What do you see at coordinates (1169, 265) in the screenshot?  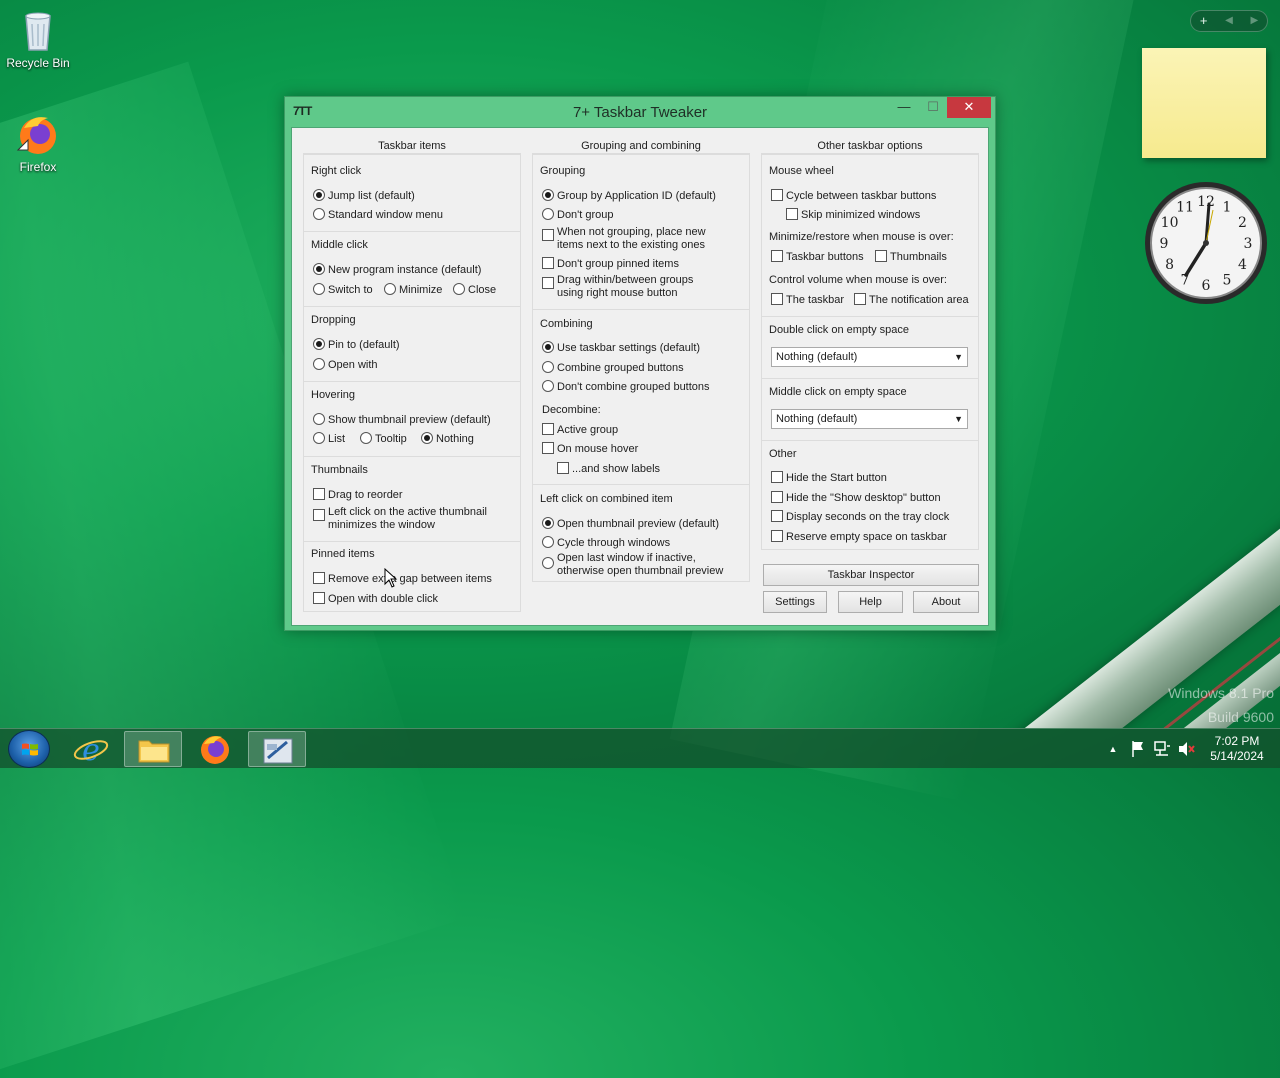 I see `clock-numeral: 8` at bounding box center [1169, 265].